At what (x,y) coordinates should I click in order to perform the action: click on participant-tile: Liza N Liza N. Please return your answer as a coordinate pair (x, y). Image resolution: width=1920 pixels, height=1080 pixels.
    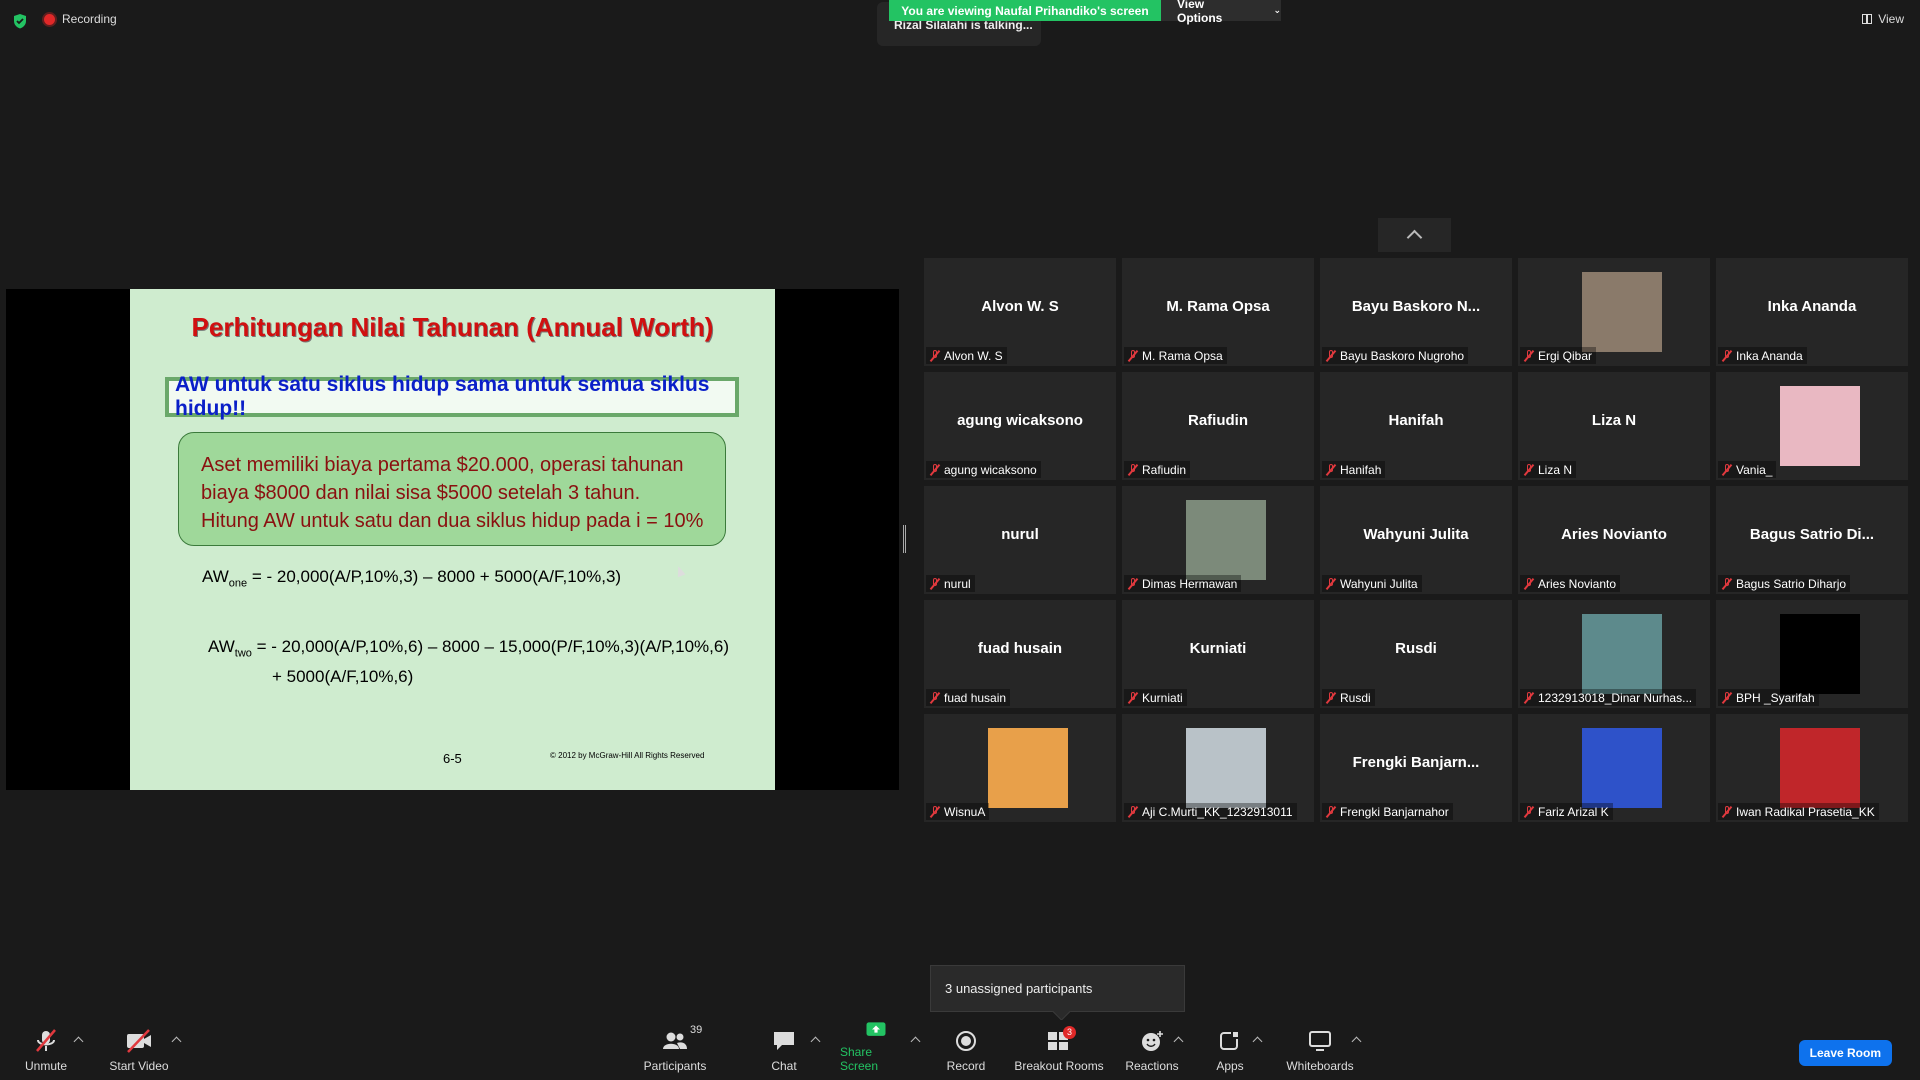
    Looking at the image, I should click on (1614, 426).